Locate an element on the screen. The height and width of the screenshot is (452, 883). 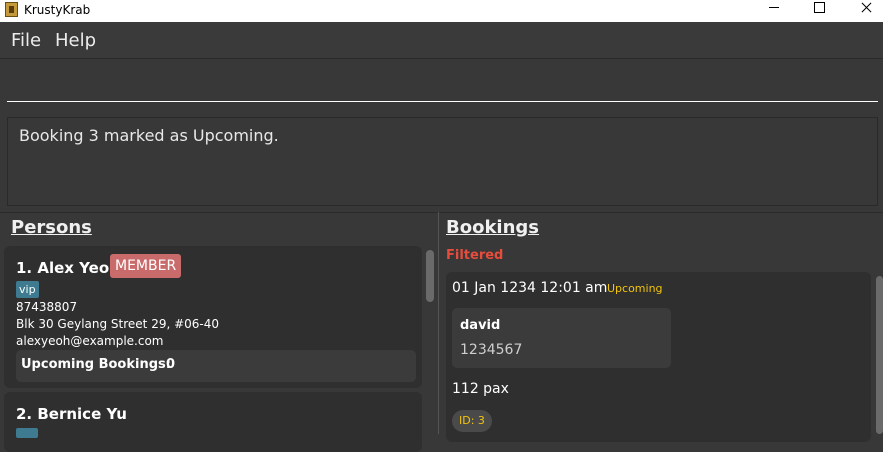
tag-vip: vip is located at coordinates (27, 289).